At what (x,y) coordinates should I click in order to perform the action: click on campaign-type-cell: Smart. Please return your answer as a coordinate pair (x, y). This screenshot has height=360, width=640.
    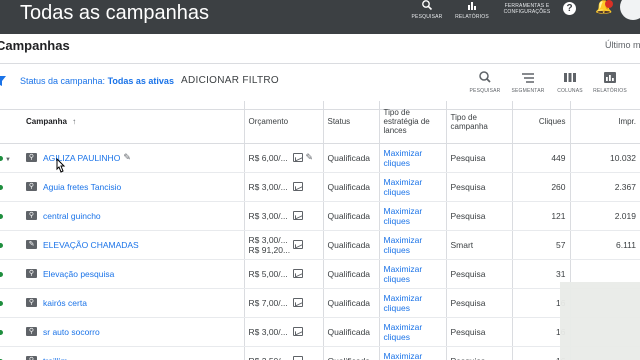
    Looking at the image, I should click on (478, 245).